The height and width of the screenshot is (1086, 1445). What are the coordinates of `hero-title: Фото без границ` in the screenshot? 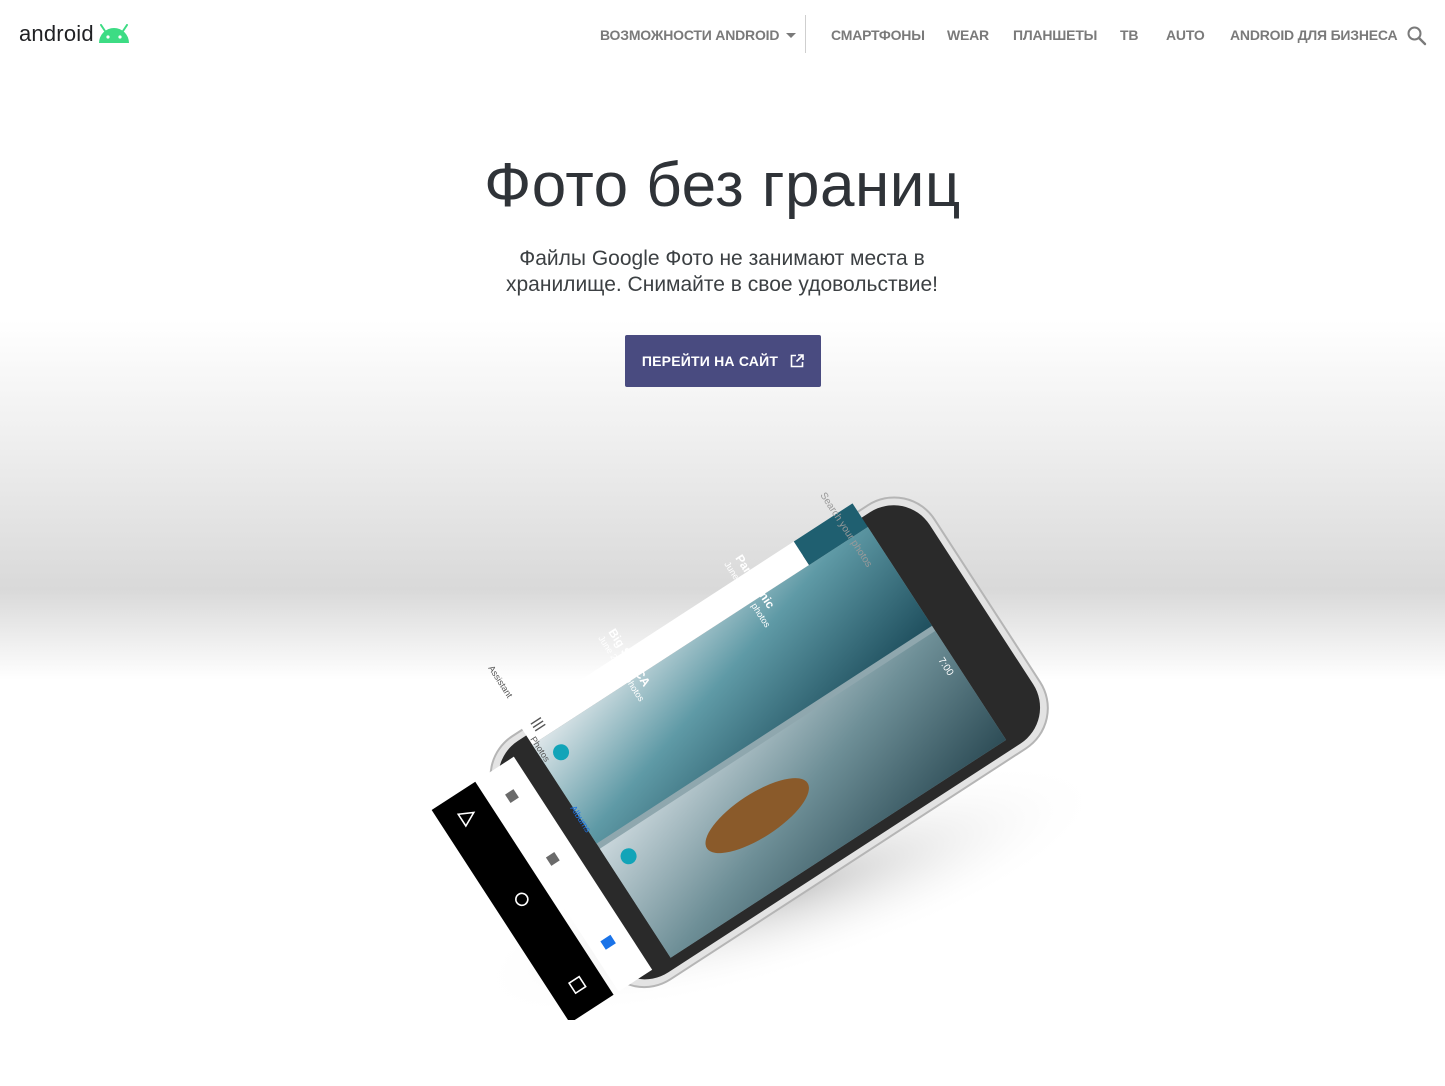 It's located at (722, 185).